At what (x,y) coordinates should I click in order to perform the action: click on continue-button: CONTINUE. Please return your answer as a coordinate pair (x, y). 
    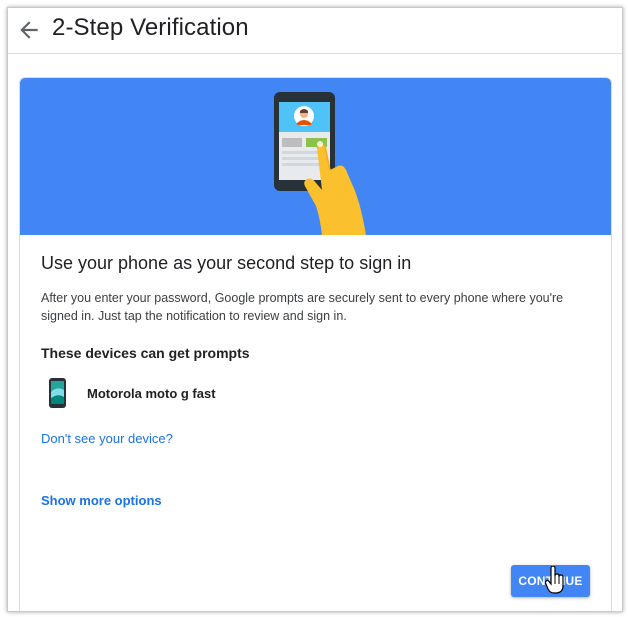
    Looking at the image, I should click on (550, 581).